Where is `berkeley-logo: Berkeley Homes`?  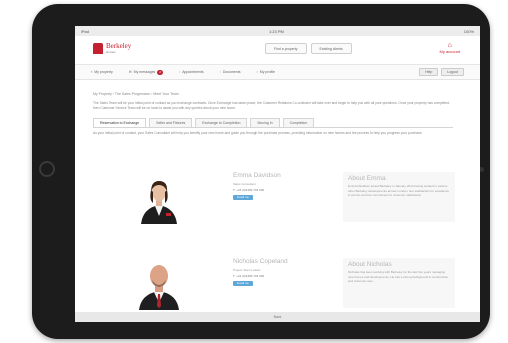 berkeley-logo: Berkeley Homes is located at coordinates (112, 48).